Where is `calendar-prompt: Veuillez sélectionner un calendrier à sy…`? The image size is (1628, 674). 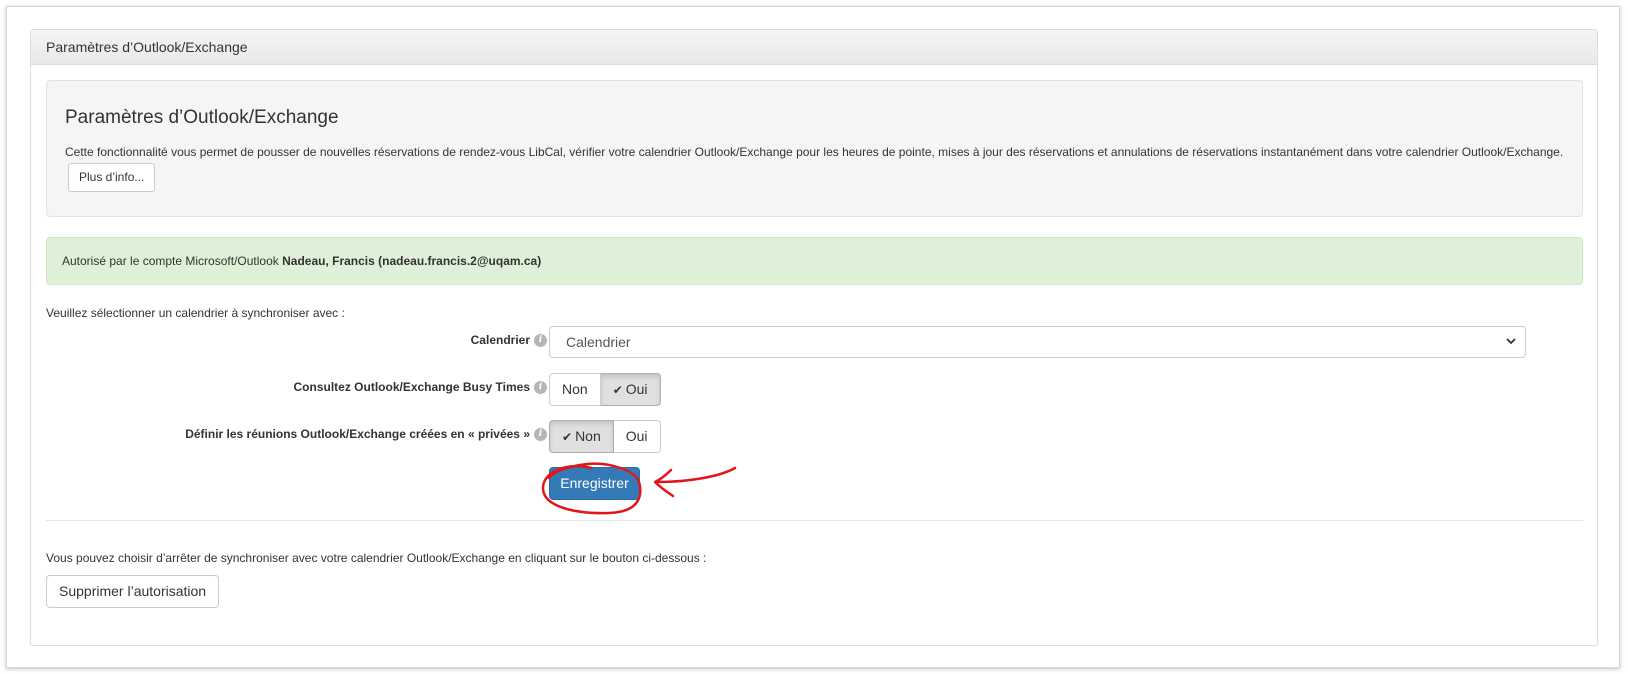
calendar-prompt: Veuillez sélectionner un calendrier à sy… is located at coordinates (195, 313).